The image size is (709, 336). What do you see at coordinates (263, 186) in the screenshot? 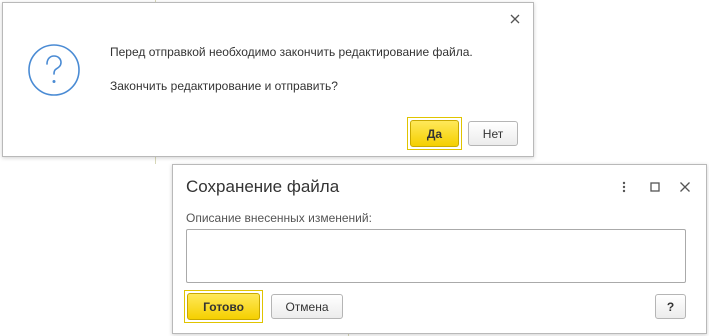
I see `dialog-title: Сохранение файла` at bounding box center [263, 186].